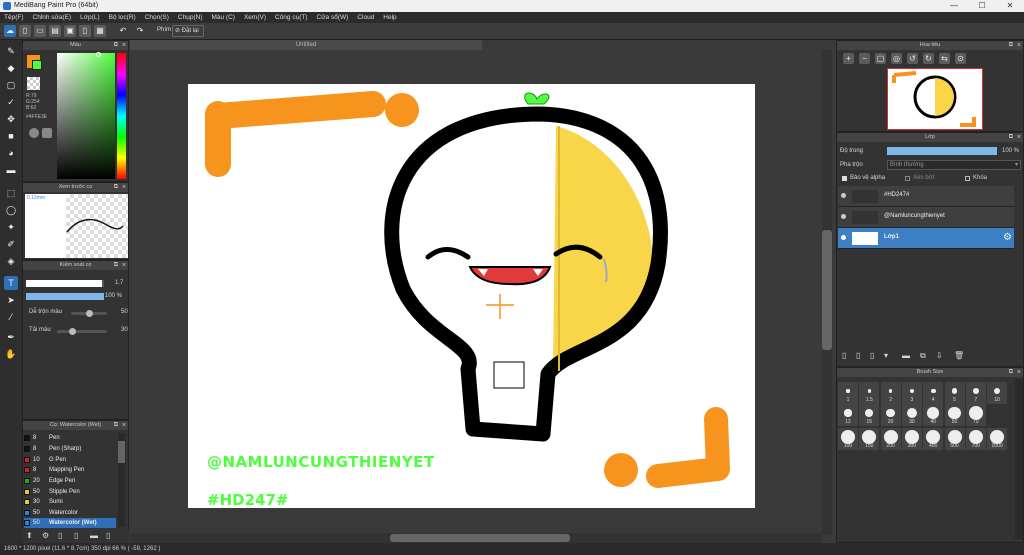  What do you see at coordinates (121, 116) in the screenshot?
I see `hue-slider` at bounding box center [121, 116].